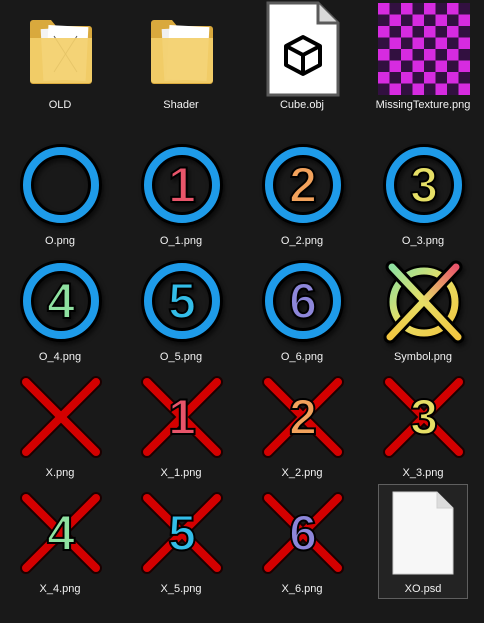 The height and width of the screenshot is (623, 484). I want to click on ring-thumbnail: 3, so click(424, 185).